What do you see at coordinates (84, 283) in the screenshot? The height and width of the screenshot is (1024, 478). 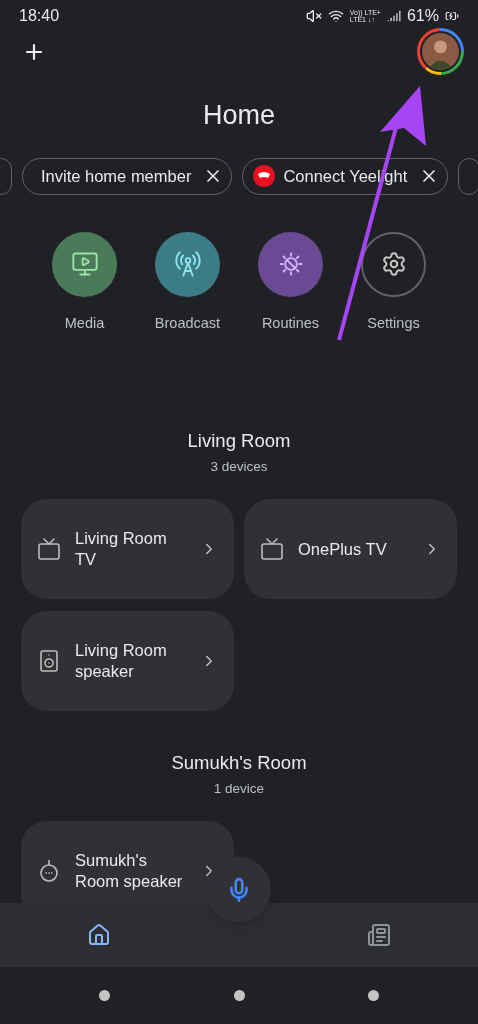 I see `action-button: Media` at bounding box center [84, 283].